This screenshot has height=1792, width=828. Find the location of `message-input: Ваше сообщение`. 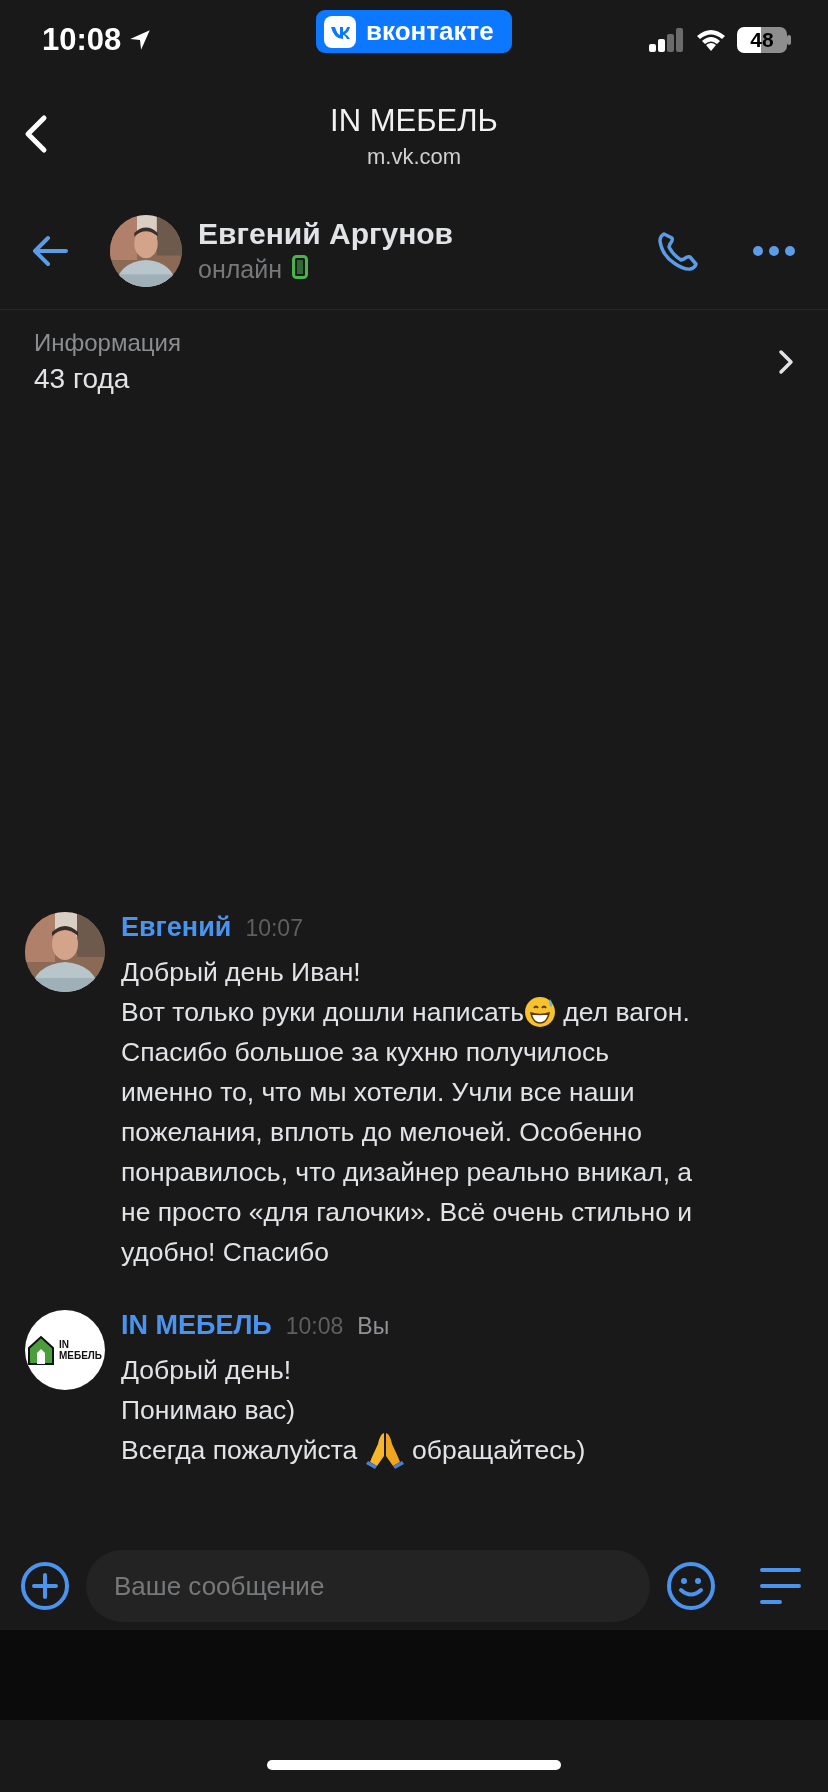

message-input: Ваше сообщение is located at coordinates (368, 1586).